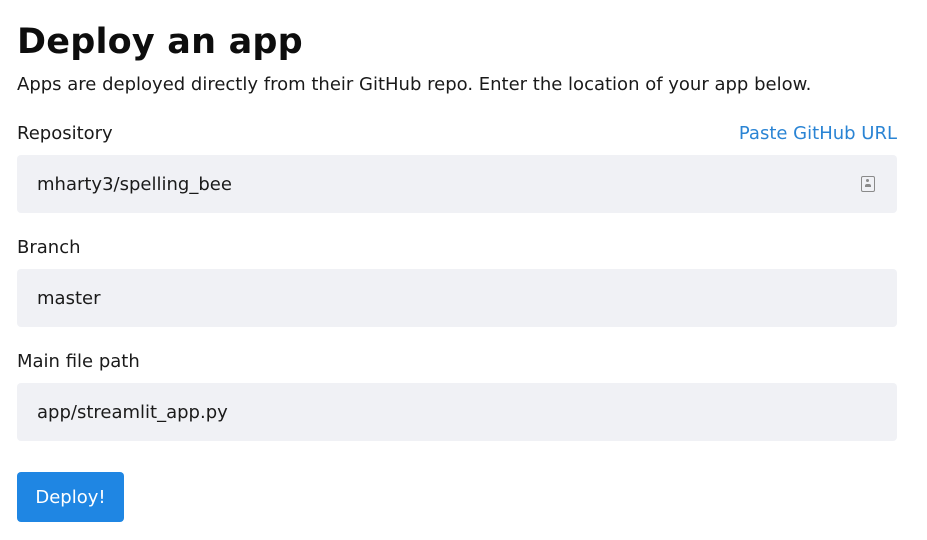  I want to click on main-file-path-input-value: app/streamlit_app.py, so click(132, 412).